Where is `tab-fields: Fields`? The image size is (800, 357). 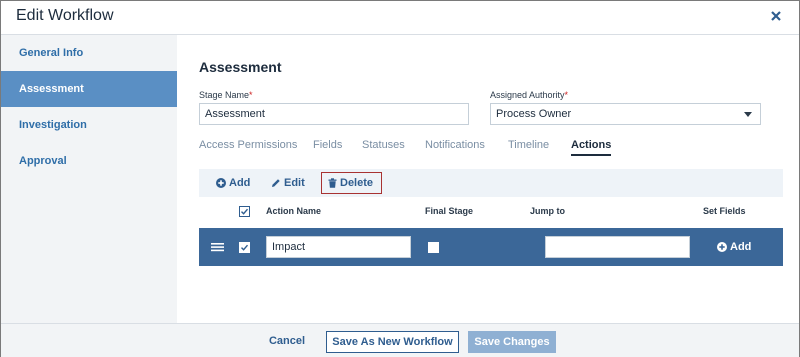 tab-fields: Fields is located at coordinates (327, 145).